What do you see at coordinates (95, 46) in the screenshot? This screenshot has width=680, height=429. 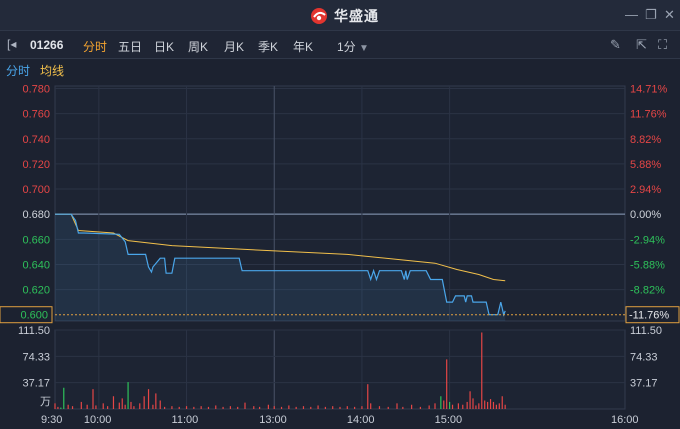 I see `tab-intraday: 分时` at bounding box center [95, 46].